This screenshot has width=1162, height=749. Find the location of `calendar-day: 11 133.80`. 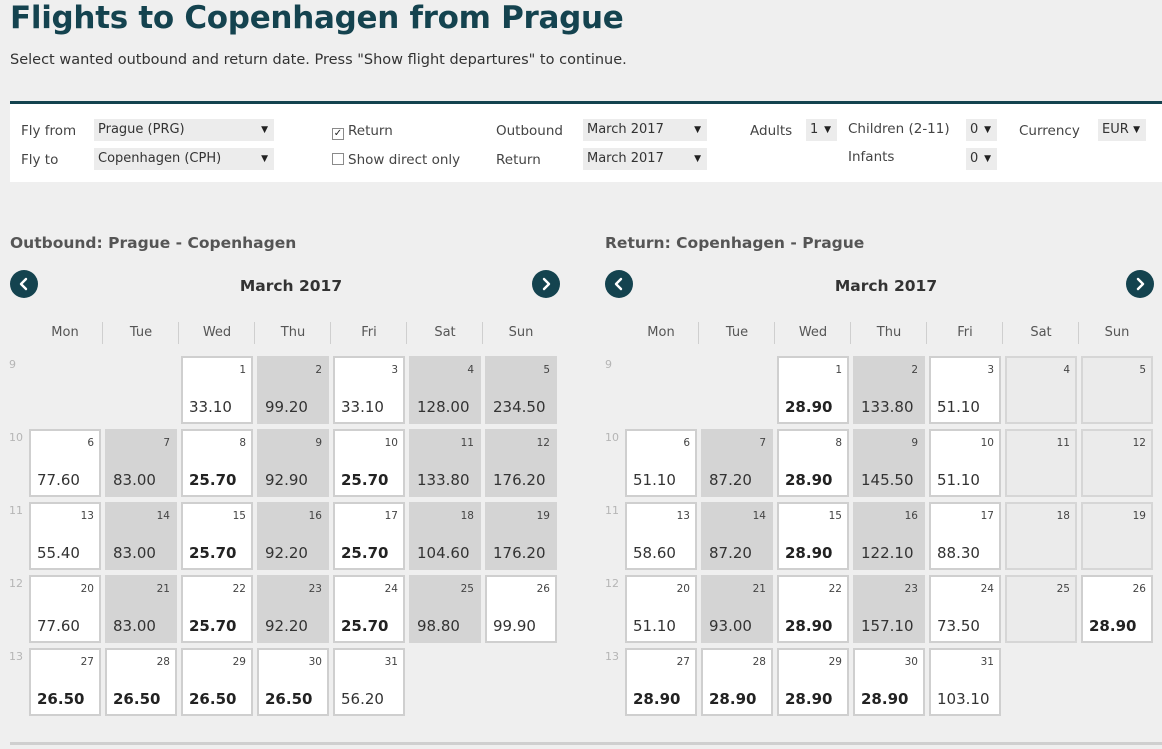

calendar-day: 11 133.80 is located at coordinates (445, 463).